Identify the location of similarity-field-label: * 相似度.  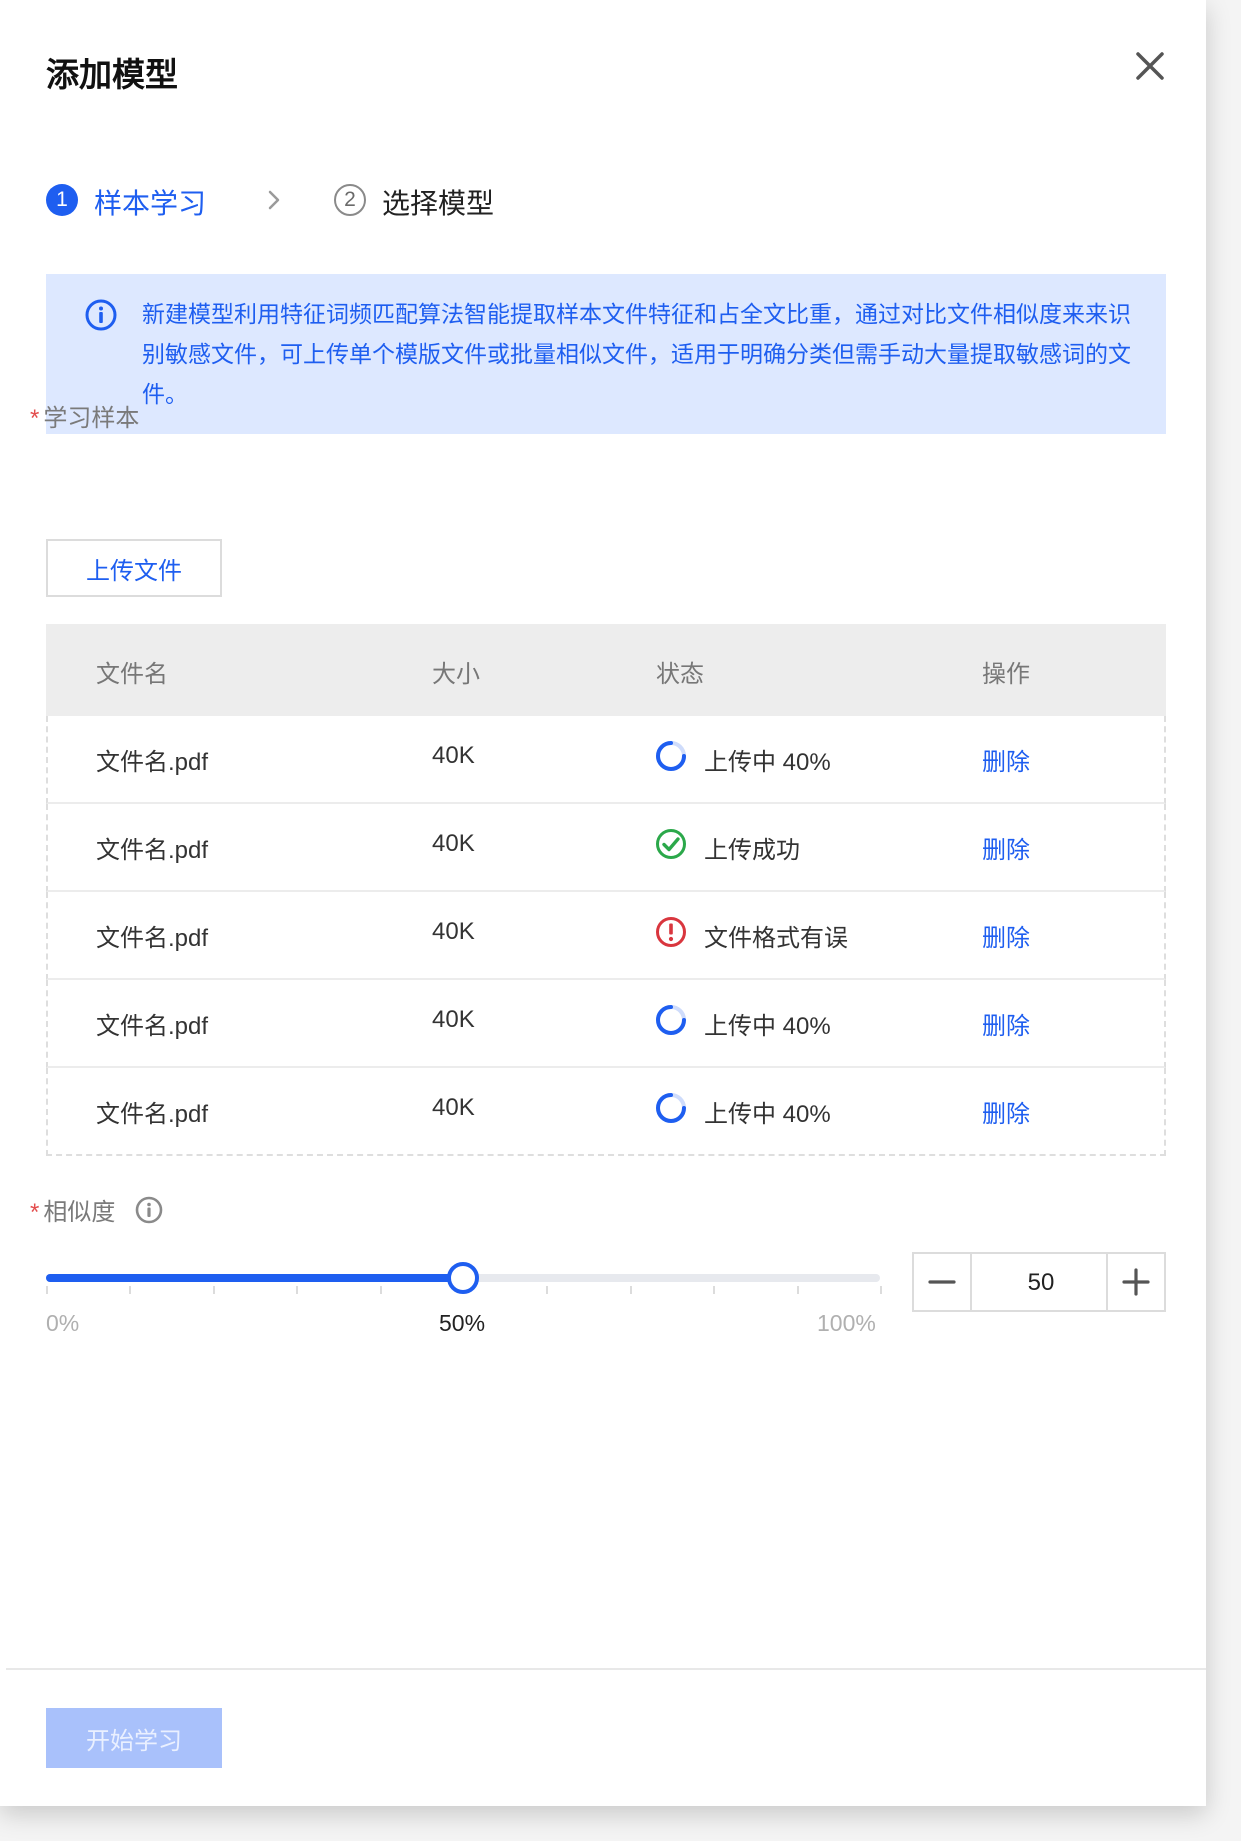
(72, 1209).